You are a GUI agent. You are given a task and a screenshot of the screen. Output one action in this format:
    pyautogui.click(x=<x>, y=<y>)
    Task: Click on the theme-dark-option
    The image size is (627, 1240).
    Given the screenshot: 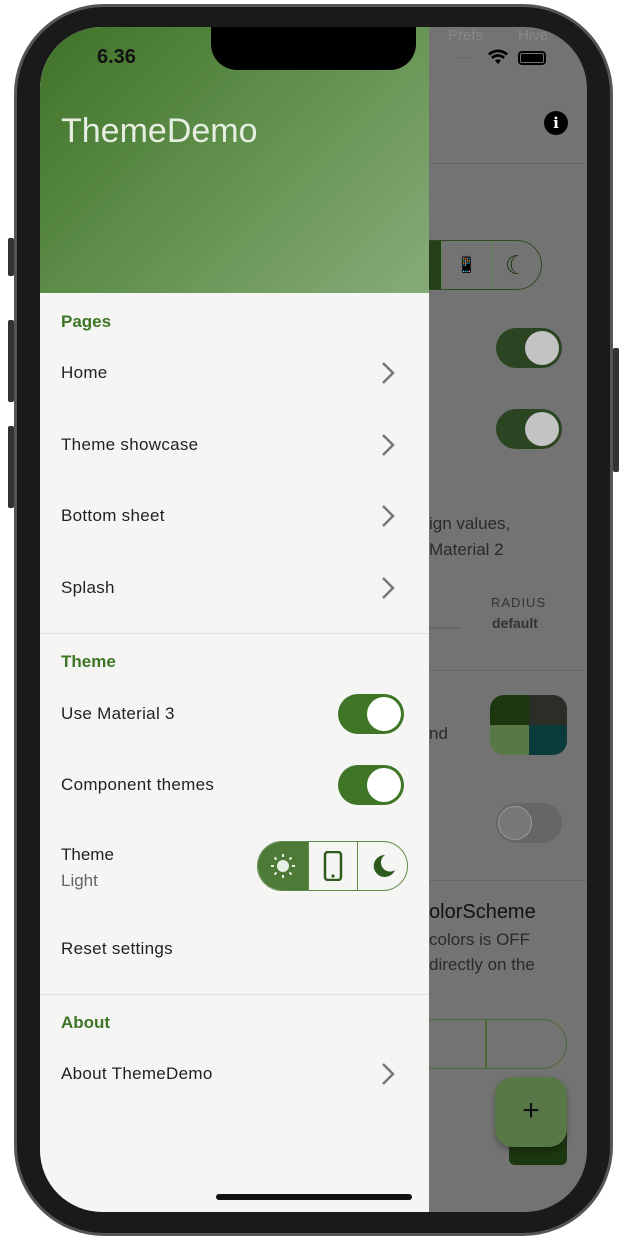 What is the action you would take?
    pyautogui.click(x=382, y=866)
    